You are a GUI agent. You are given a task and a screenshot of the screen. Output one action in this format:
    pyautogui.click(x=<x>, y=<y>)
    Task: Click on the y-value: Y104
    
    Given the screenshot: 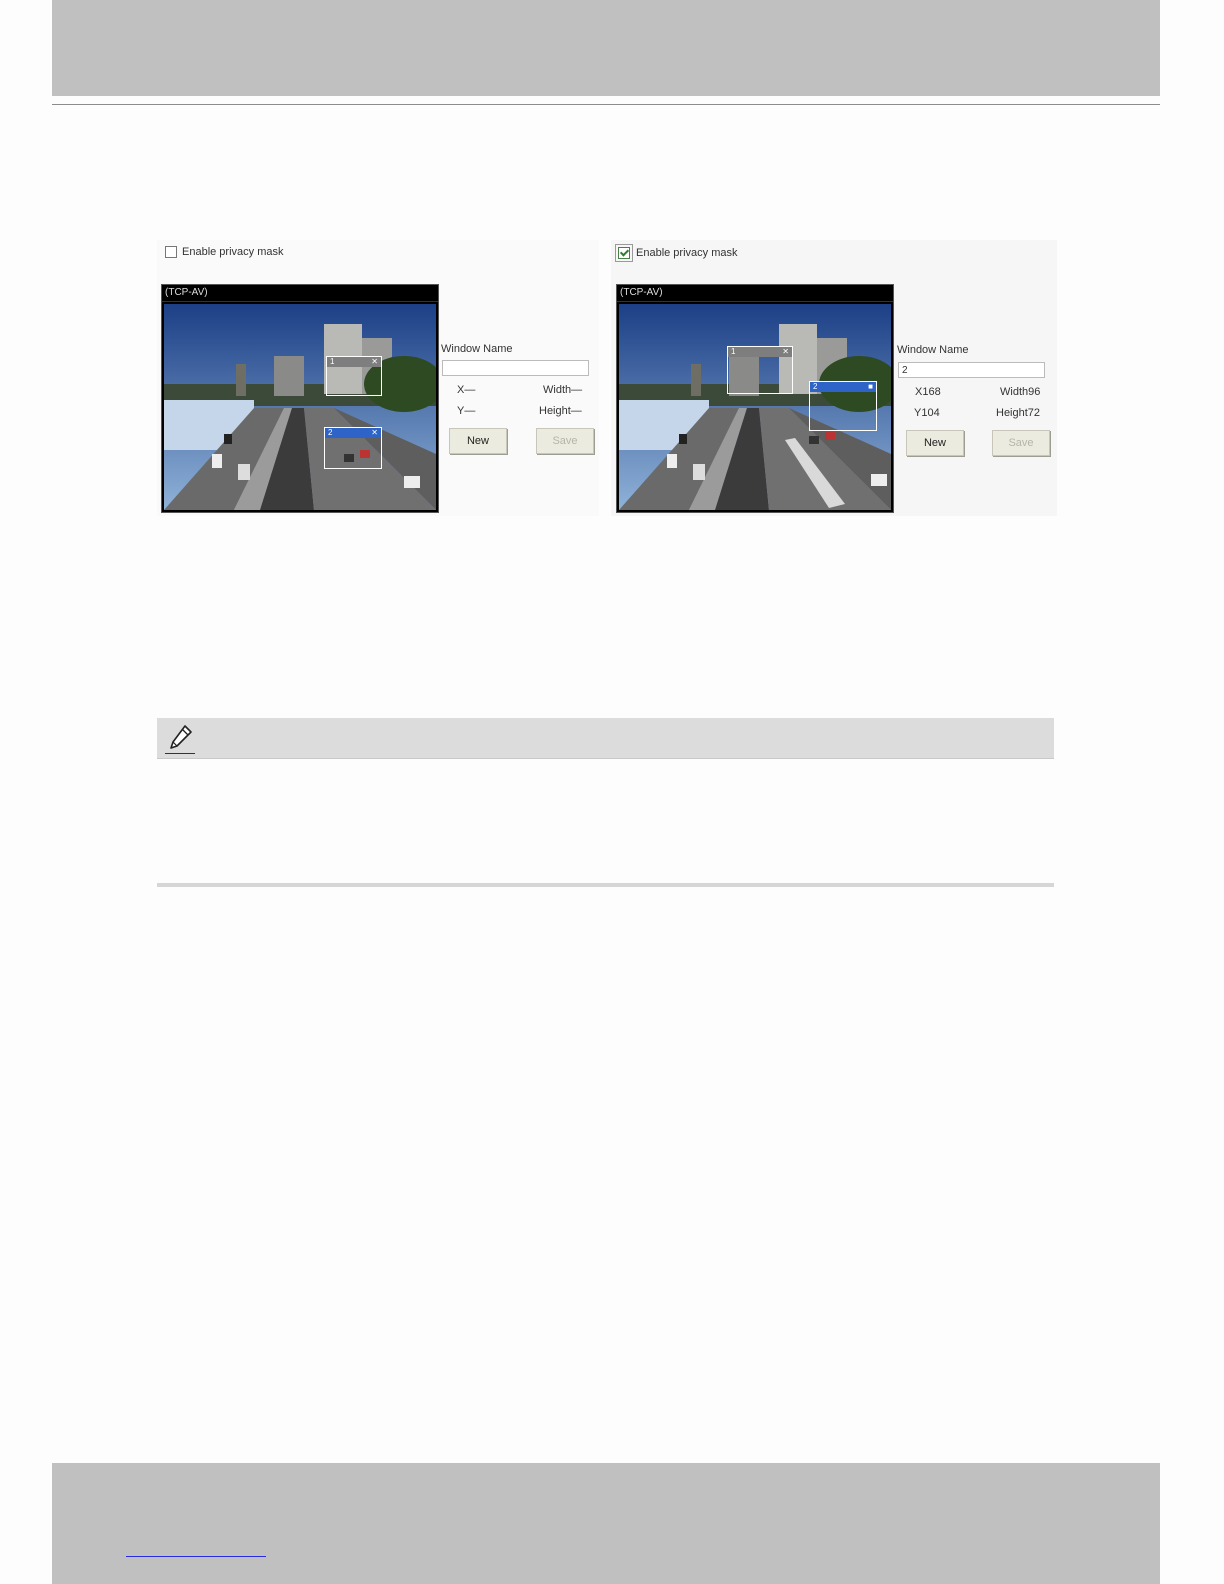 What is the action you would take?
    pyautogui.click(x=927, y=413)
    